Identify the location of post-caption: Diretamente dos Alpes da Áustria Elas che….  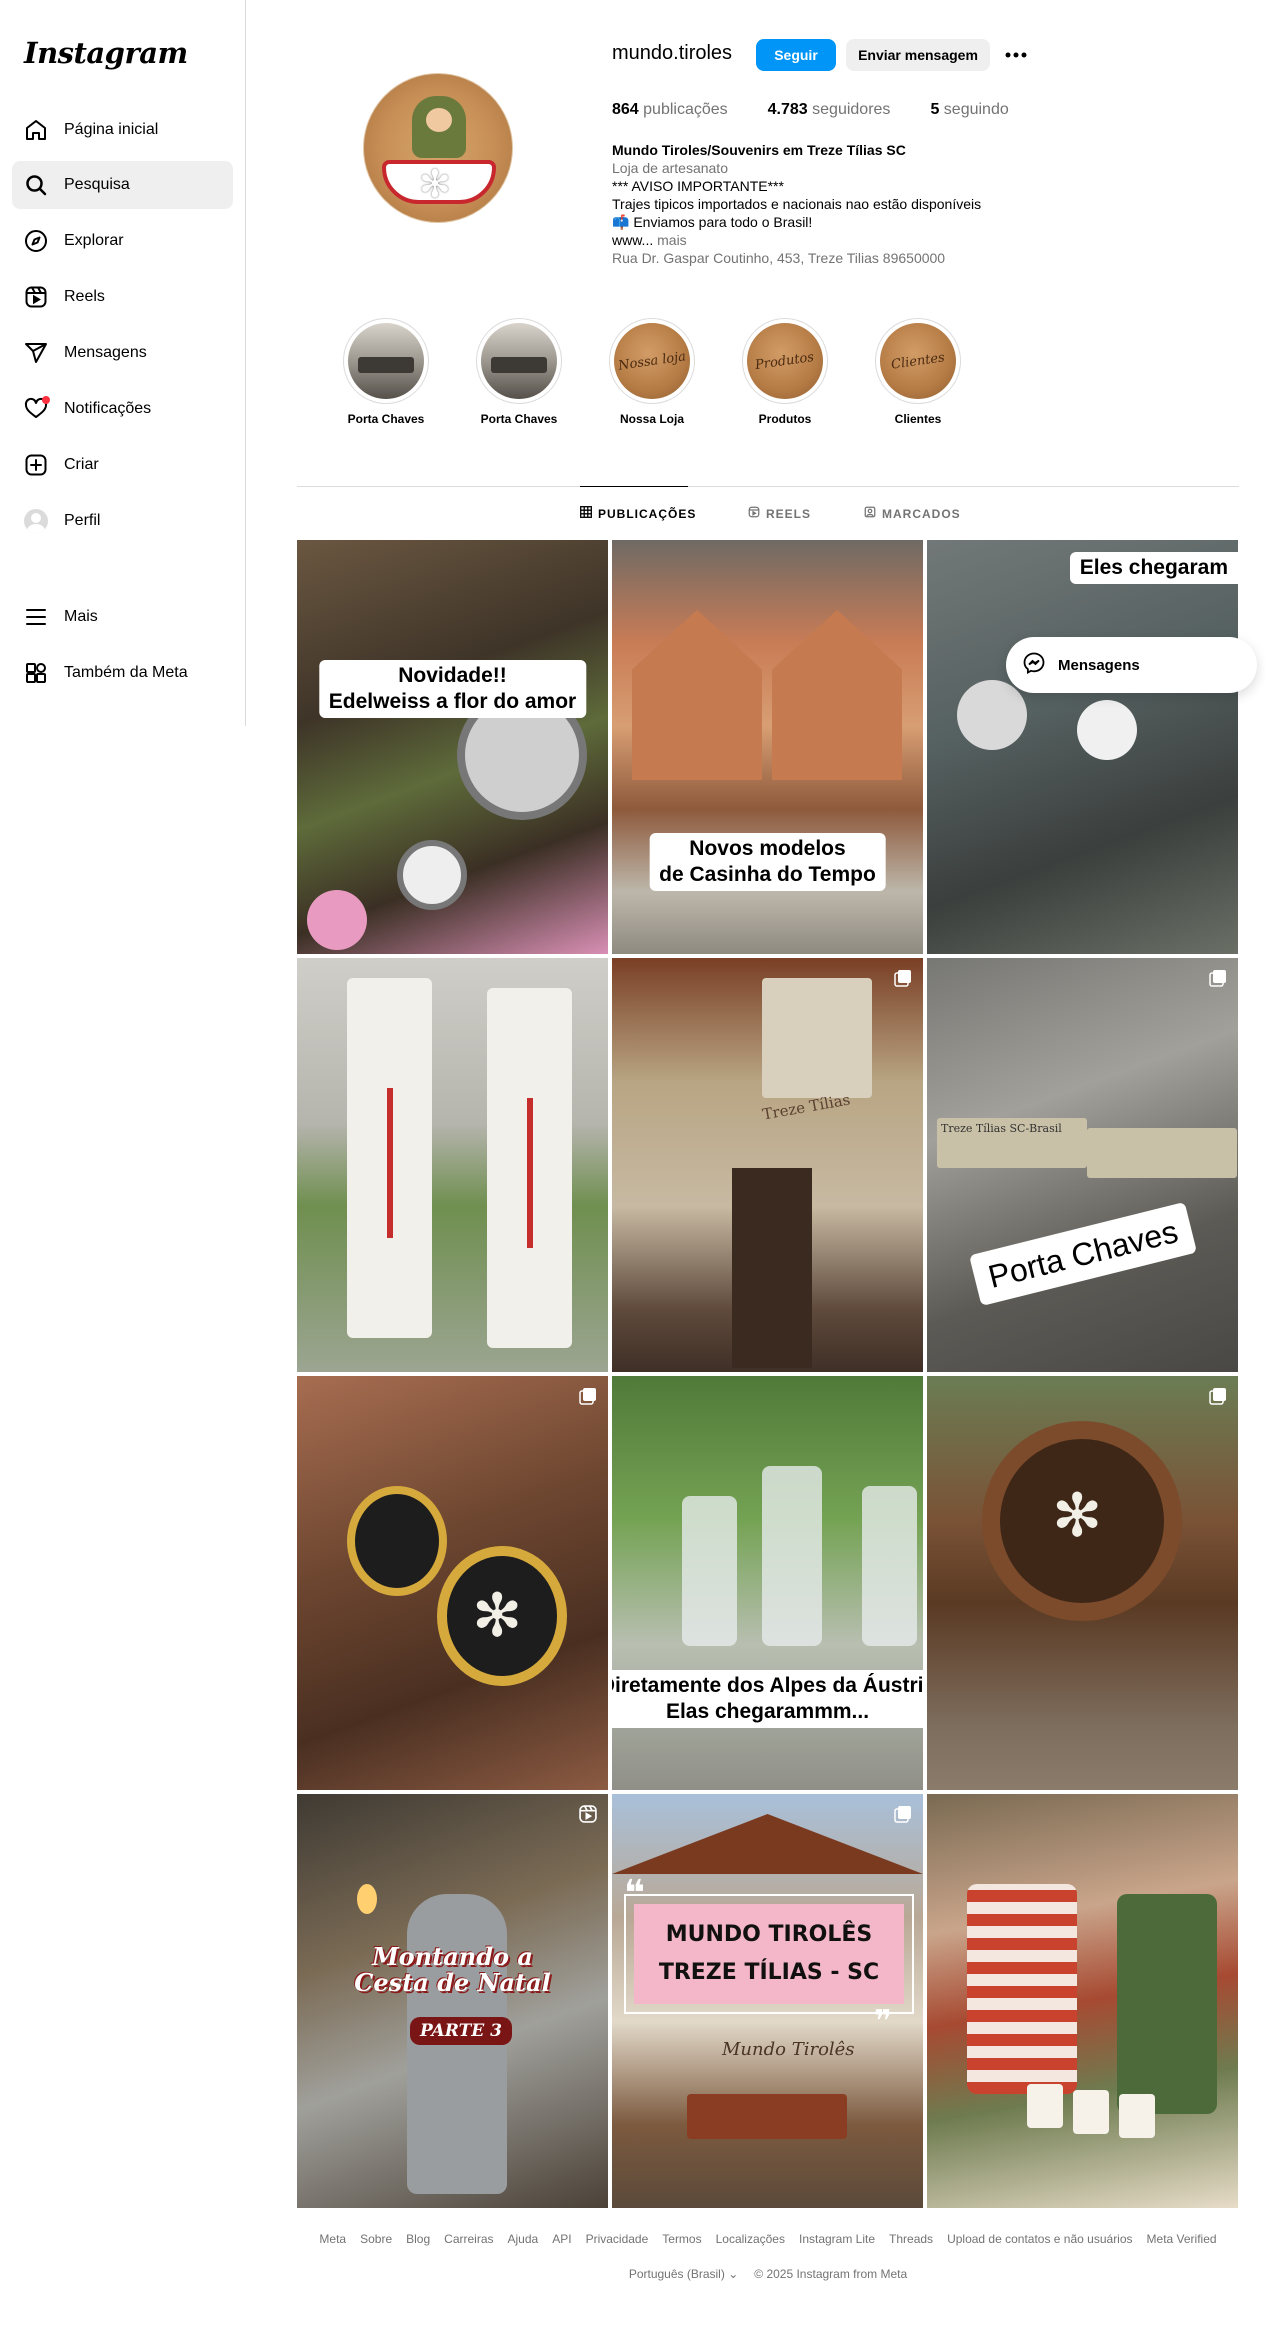
(767, 1699).